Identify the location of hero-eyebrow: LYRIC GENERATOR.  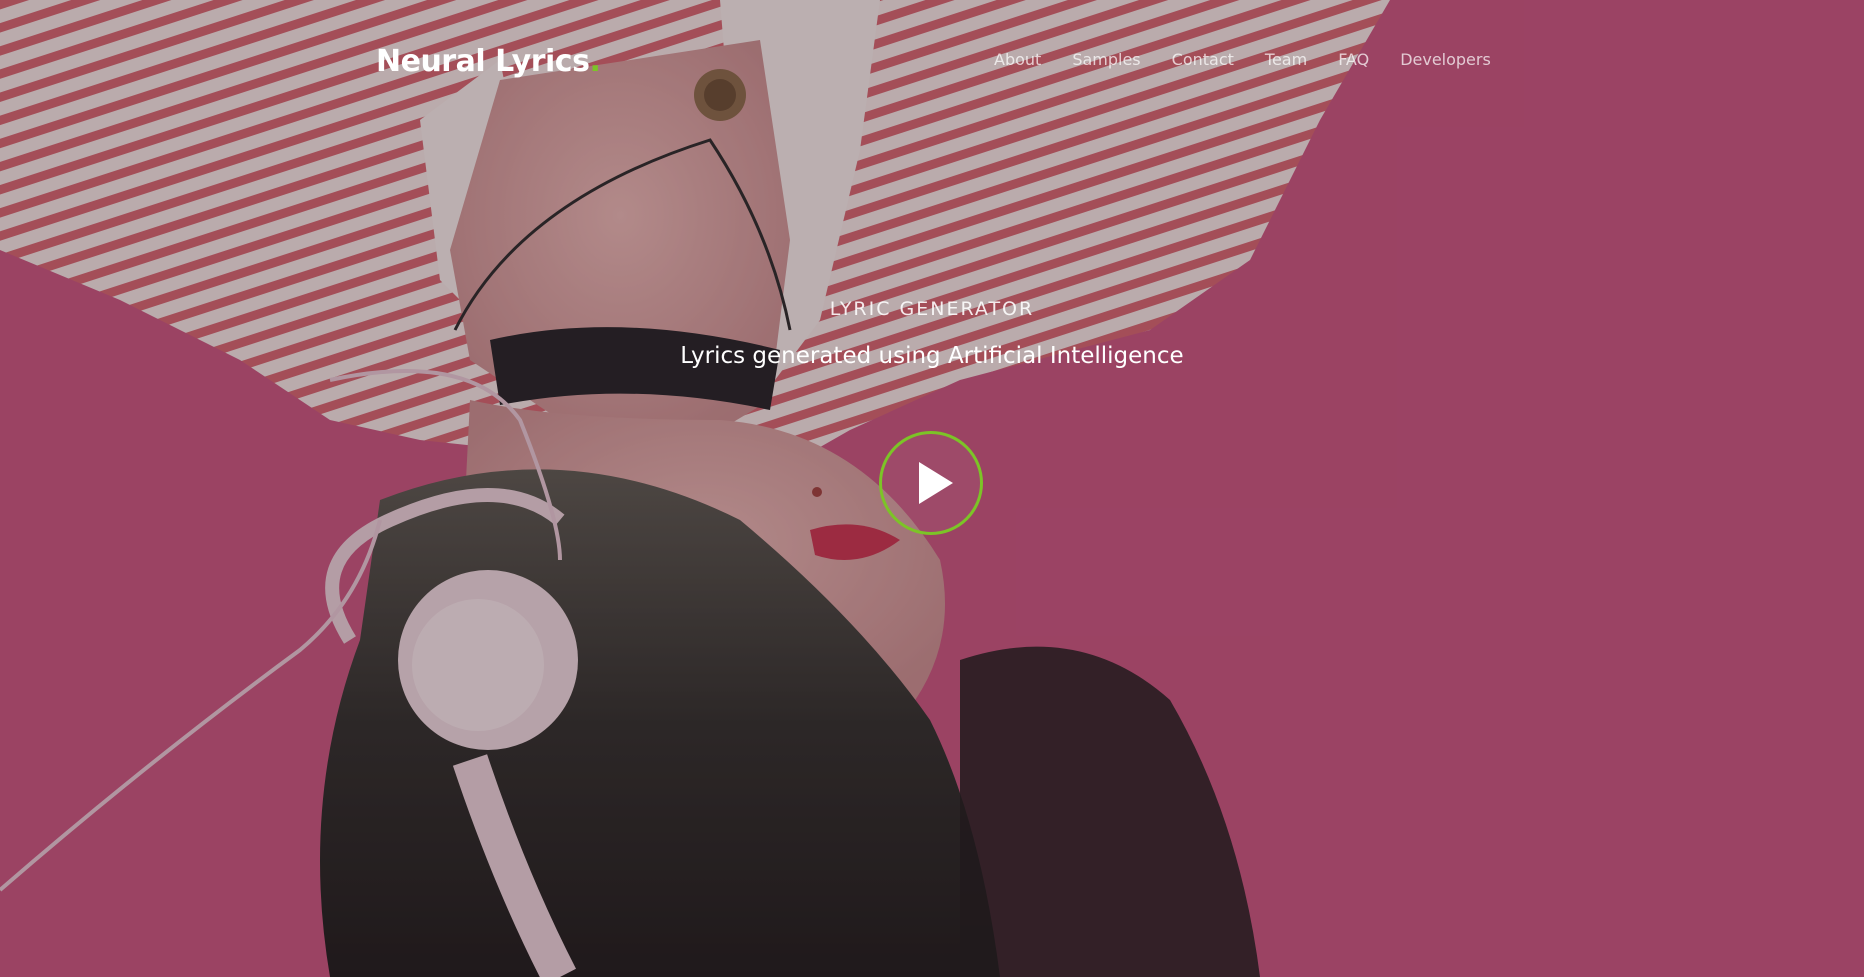
(932, 309).